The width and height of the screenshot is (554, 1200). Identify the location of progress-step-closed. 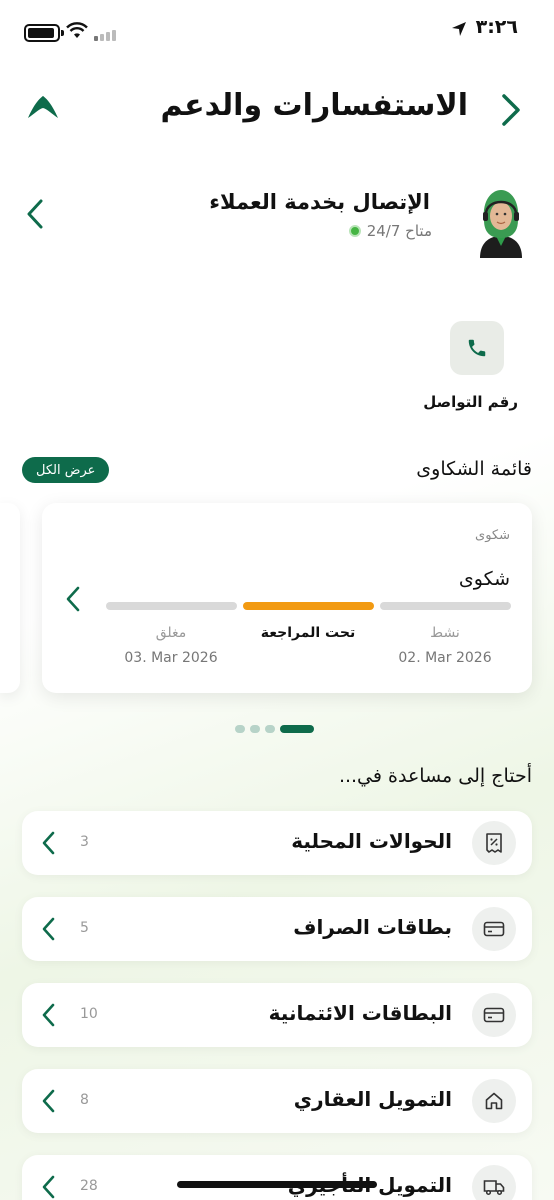
(171, 606).